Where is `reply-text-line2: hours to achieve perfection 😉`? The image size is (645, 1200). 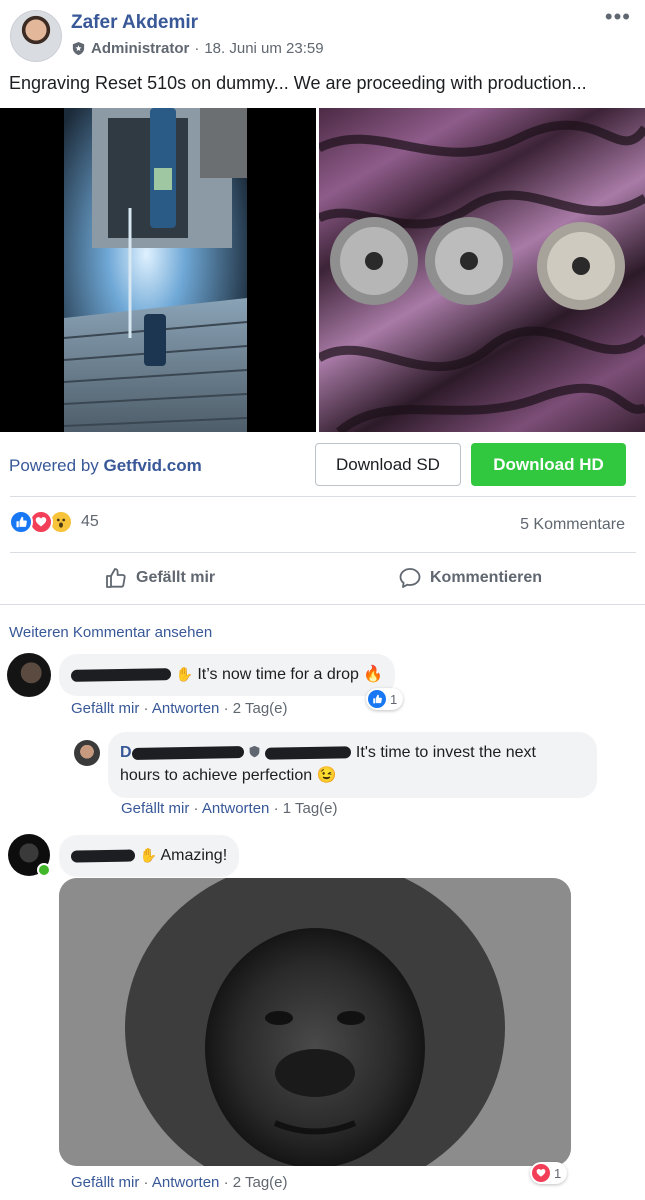
reply-text-line2: hours to achieve perfection 😉 is located at coordinates (228, 775).